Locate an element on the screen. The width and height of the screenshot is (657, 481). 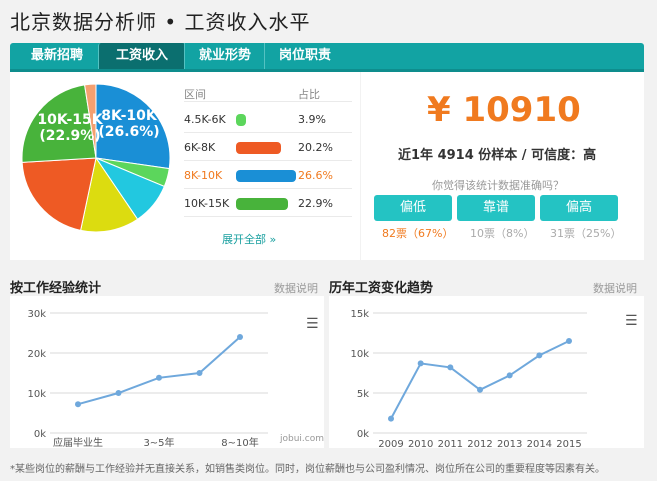
x-tick-label: 2014 is located at coordinates (539, 443).